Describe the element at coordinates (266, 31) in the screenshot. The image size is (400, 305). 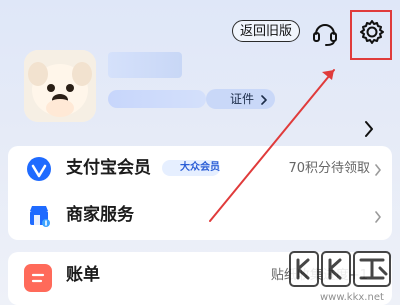
I see `return-old-version-button: 返回旧版` at that location.